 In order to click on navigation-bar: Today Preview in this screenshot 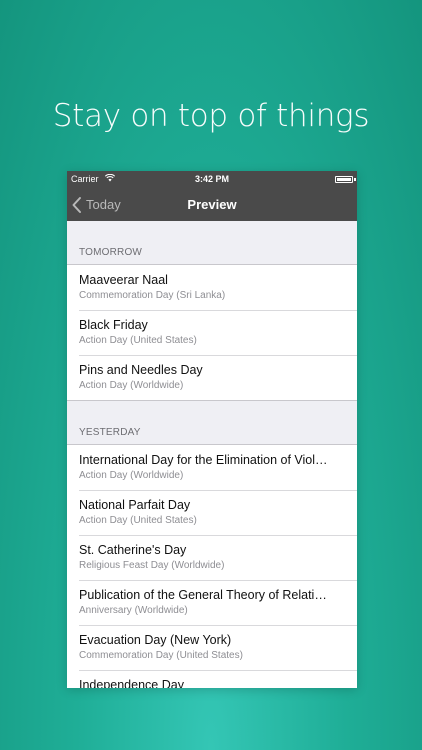, I will do `click(212, 204)`.